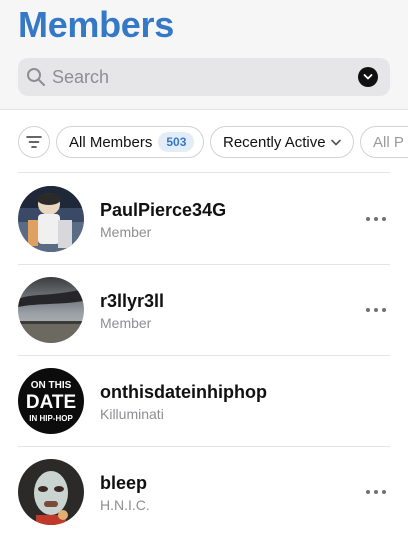 This screenshot has height=537, width=408. I want to click on search-input, so click(202, 77).